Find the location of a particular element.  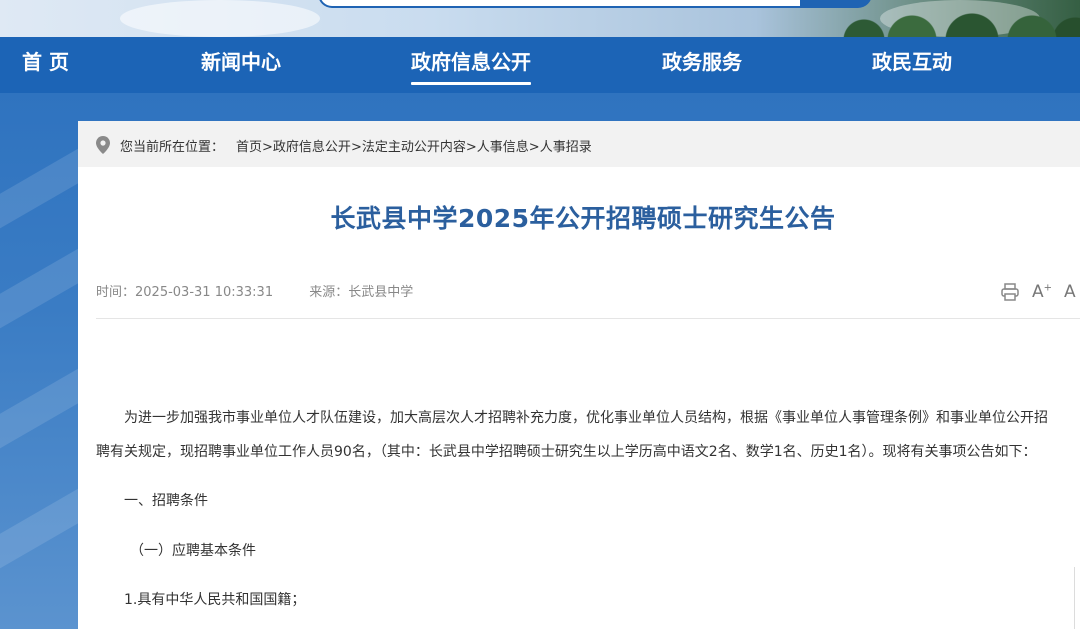

font-increase-label: A is located at coordinates (1038, 292).